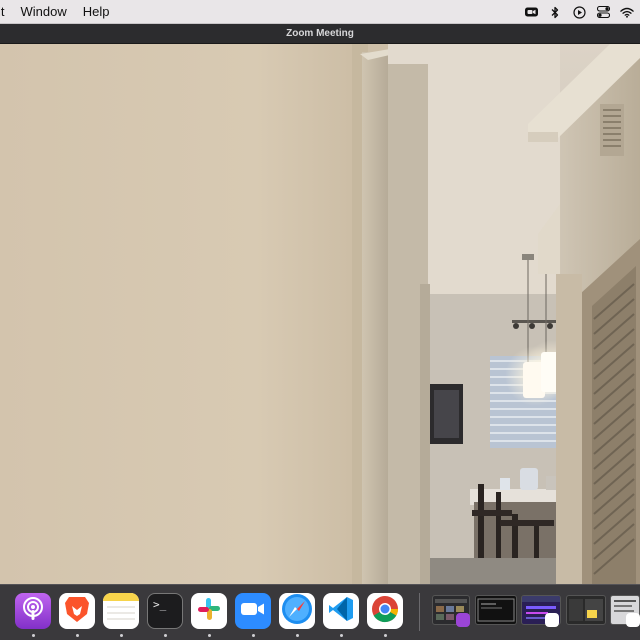  I want to click on control-center-icon, so click(603, 12).